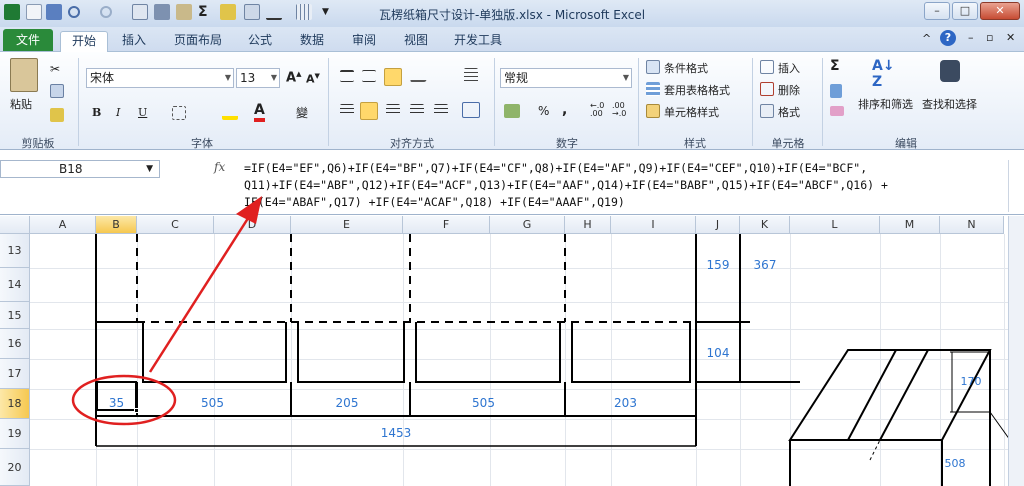  I want to click on total-length-value: 1453, so click(396, 433).